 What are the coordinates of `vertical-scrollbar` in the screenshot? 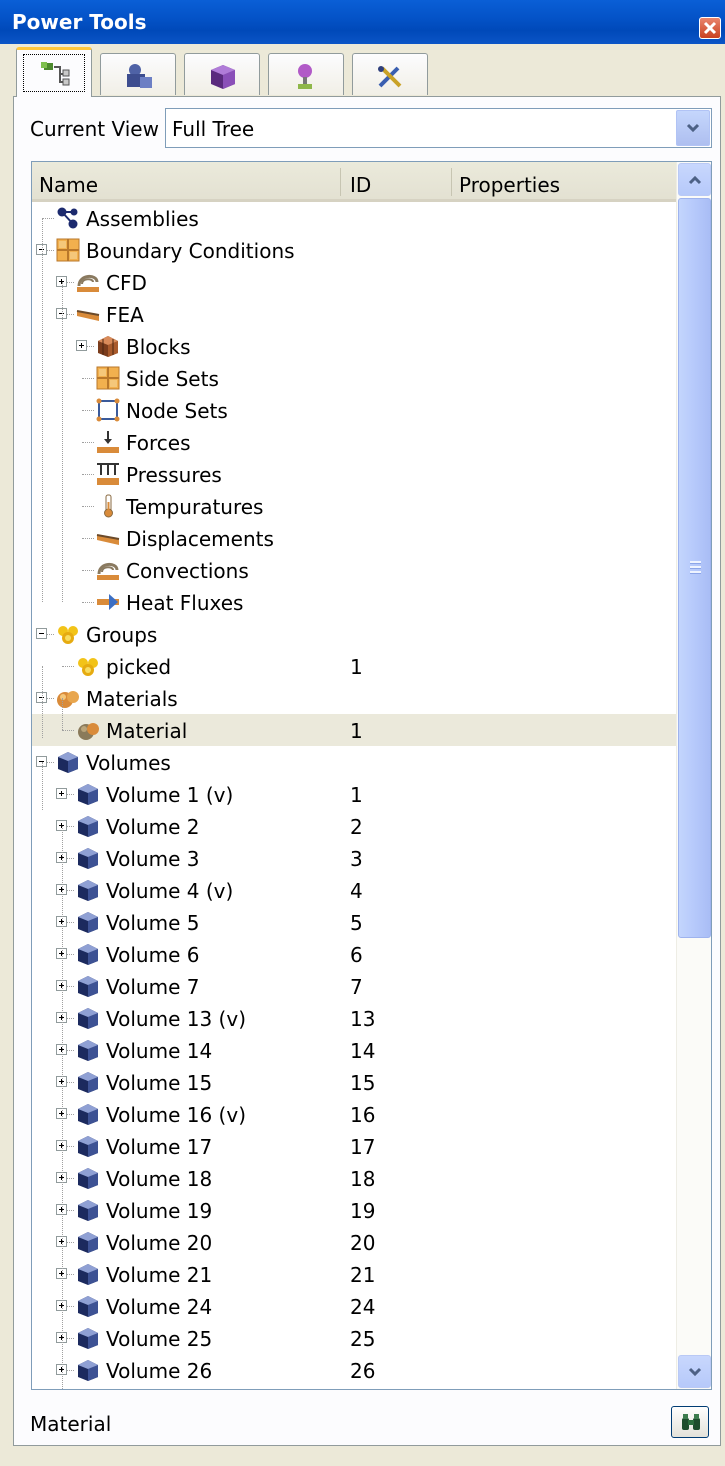 It's located at (693, 775).